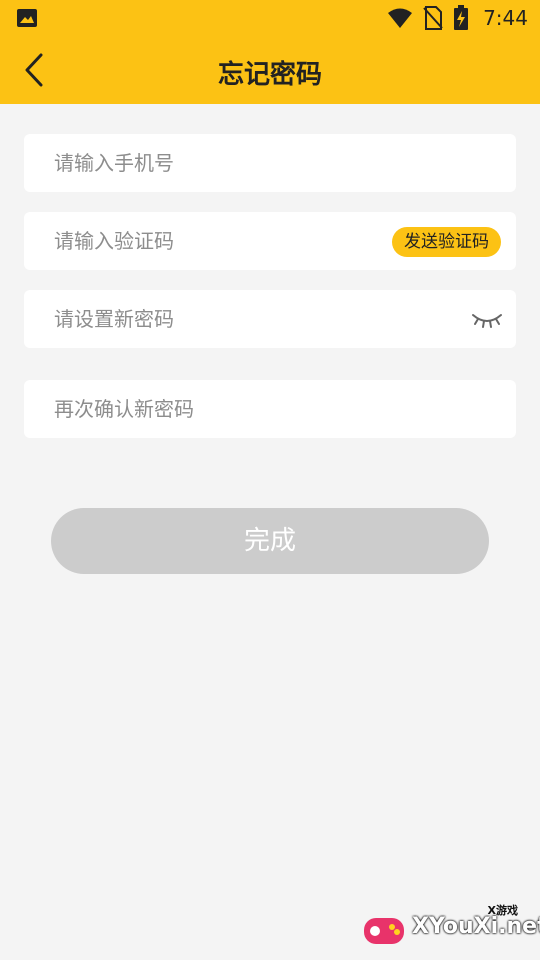 This screenshot has height=960, width=540. What do you see at coordinates (269, 75) in the screenshot?
I see `page-title: 忘记密码` at bounding box center [269, 75].